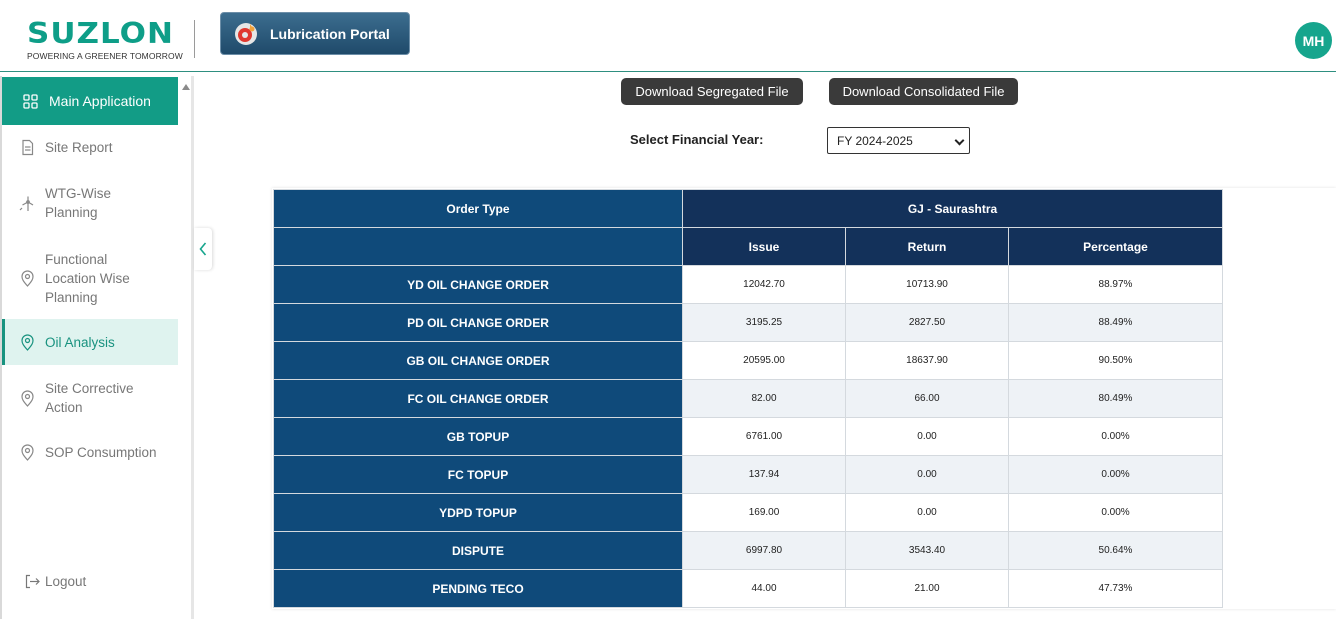 The width and height of the screenshot is (1336, 619). What do you see at coordinates (1115, 284) in the screenshot?
I see `percentage-cell: 88.97%` at bounding box center [1115, 284].